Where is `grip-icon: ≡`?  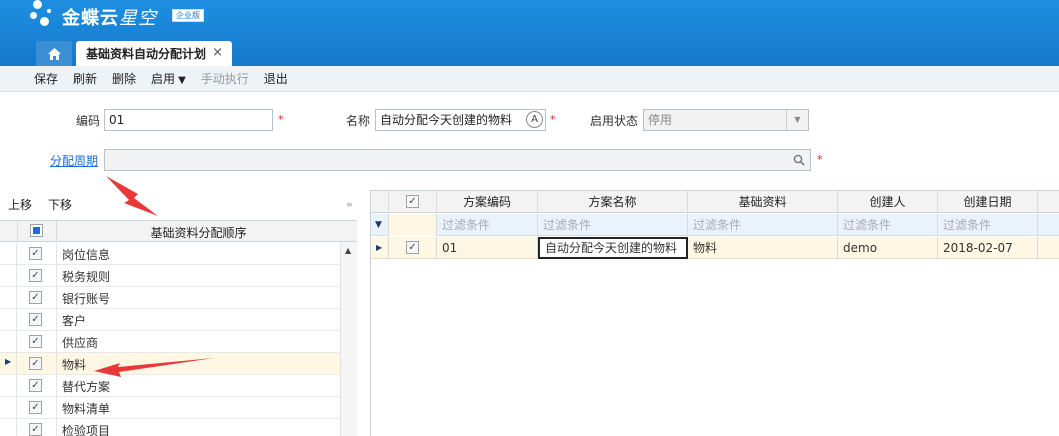 grip-icon: ≡ is located at coordinates (349, 204).